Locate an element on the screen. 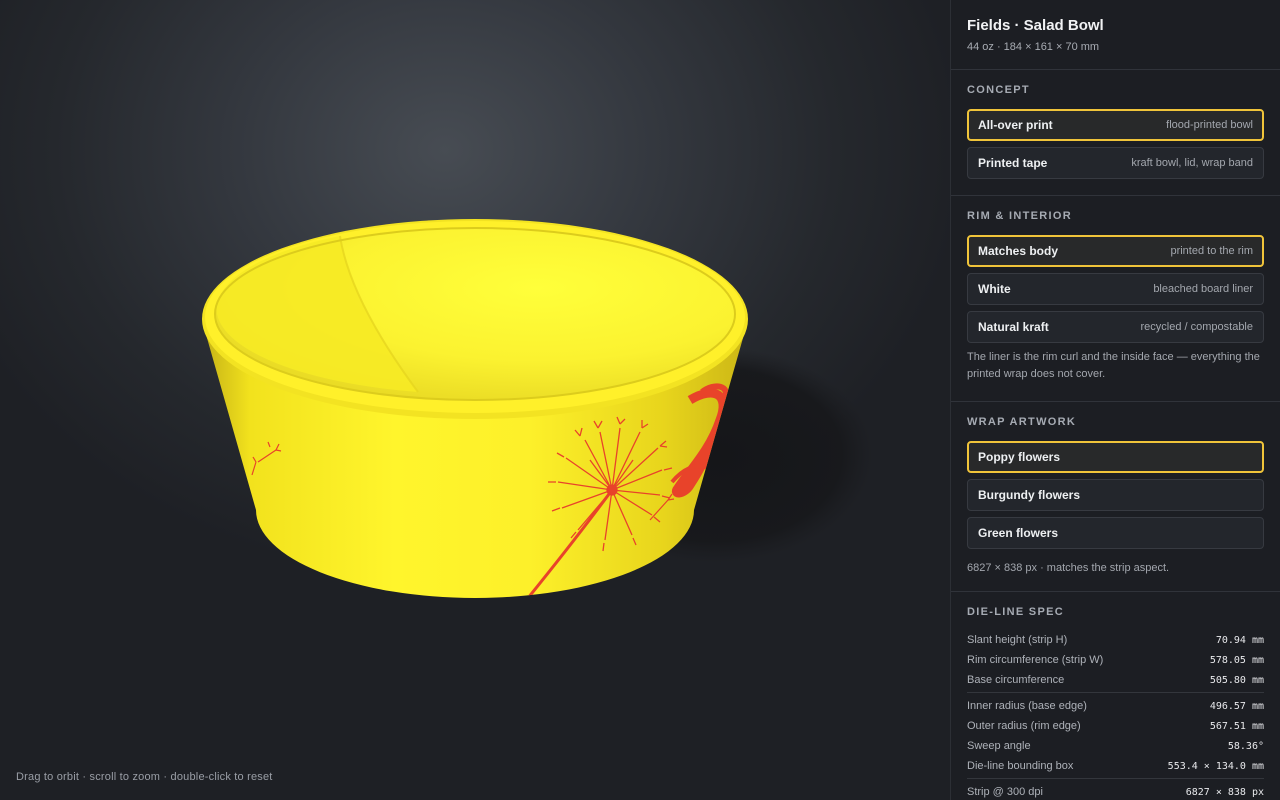 The height and width of the screenshot is (800, 1280). section-title: WRAP ARTWORK is located at coordinates (1022, 422).